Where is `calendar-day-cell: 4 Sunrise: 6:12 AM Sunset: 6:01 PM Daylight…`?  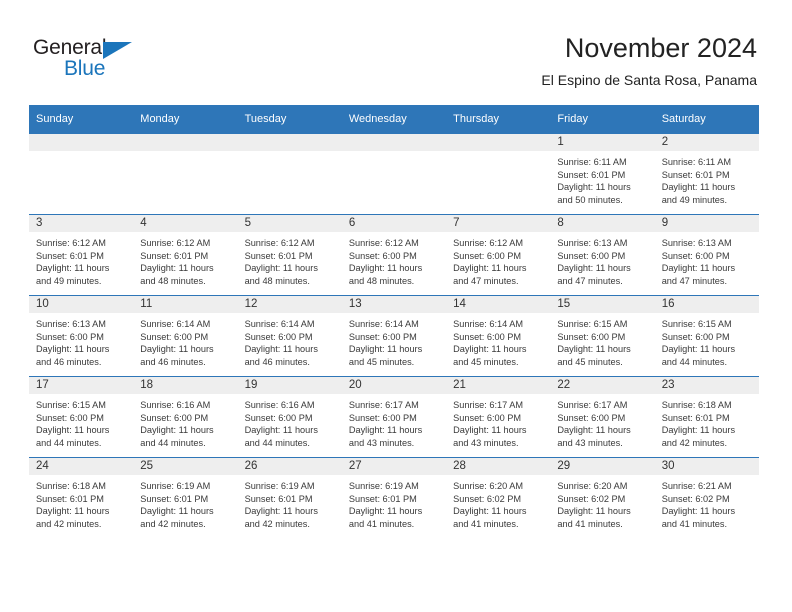
calendar-day-cell: 4 Sunrise: 6:12 AM Sunset: 6:01 PM Daylight… is located at coordinates (185, 255).